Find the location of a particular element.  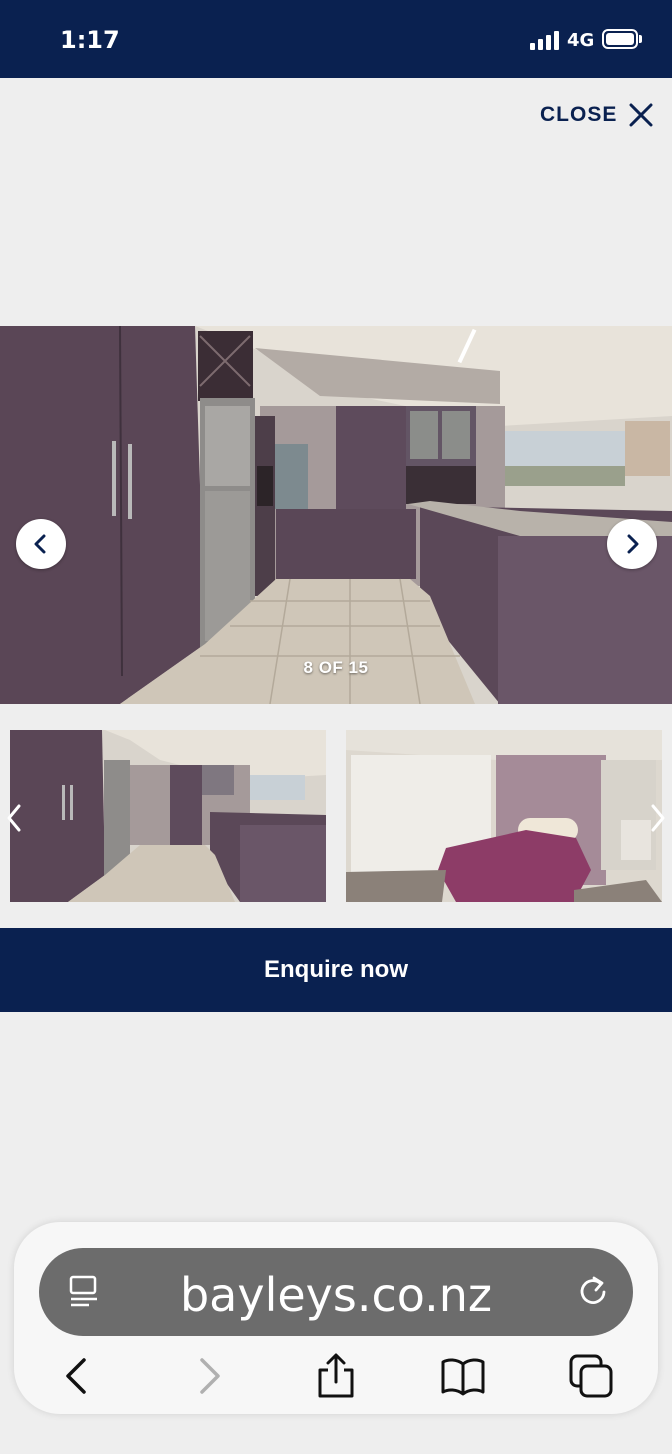

forward-icon is located at coordinates (210, 1376).